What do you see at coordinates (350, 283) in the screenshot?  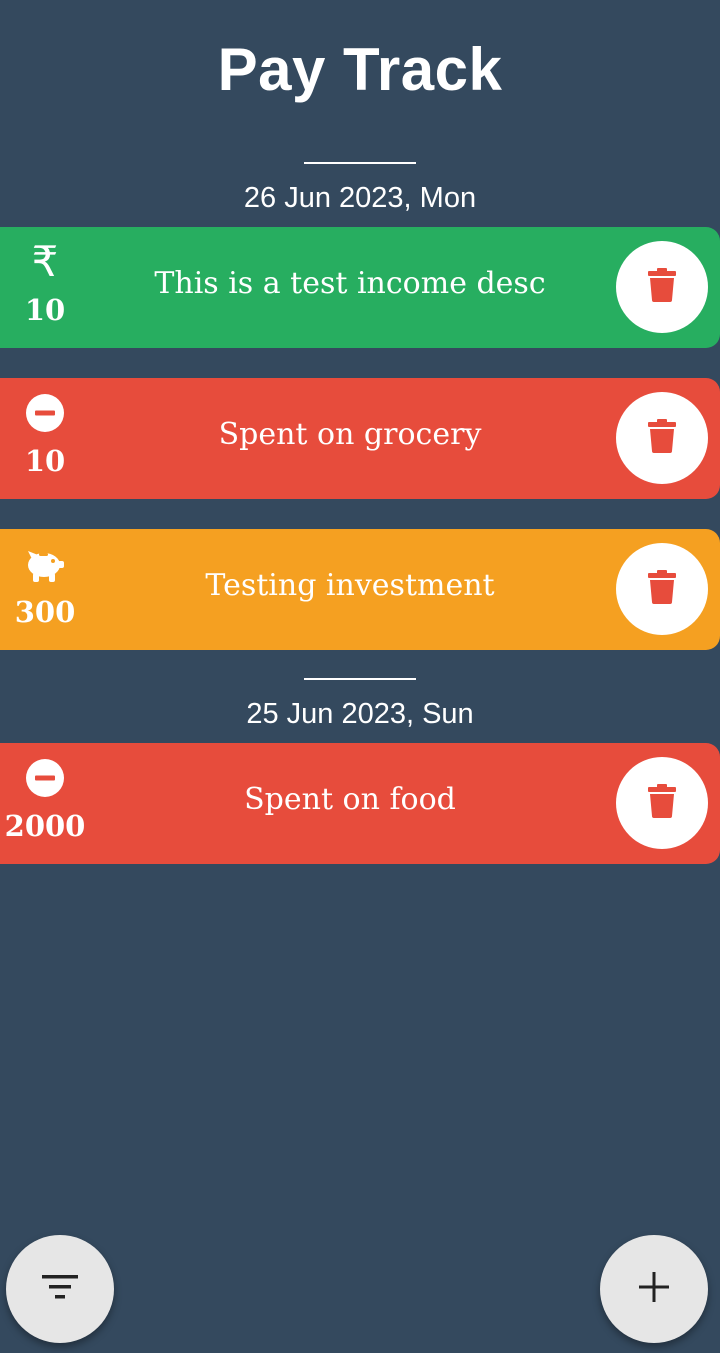 I see `transaction-description: This is a test income desc` at bounding box center [350, 283].